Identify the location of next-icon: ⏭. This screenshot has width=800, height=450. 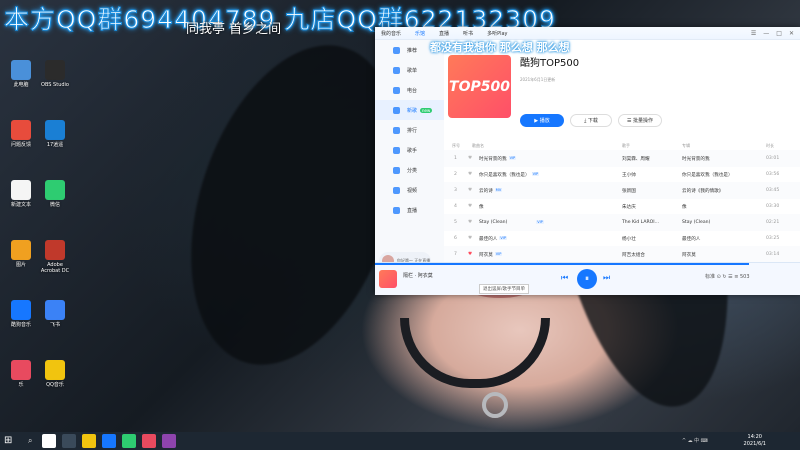
(606, 278).